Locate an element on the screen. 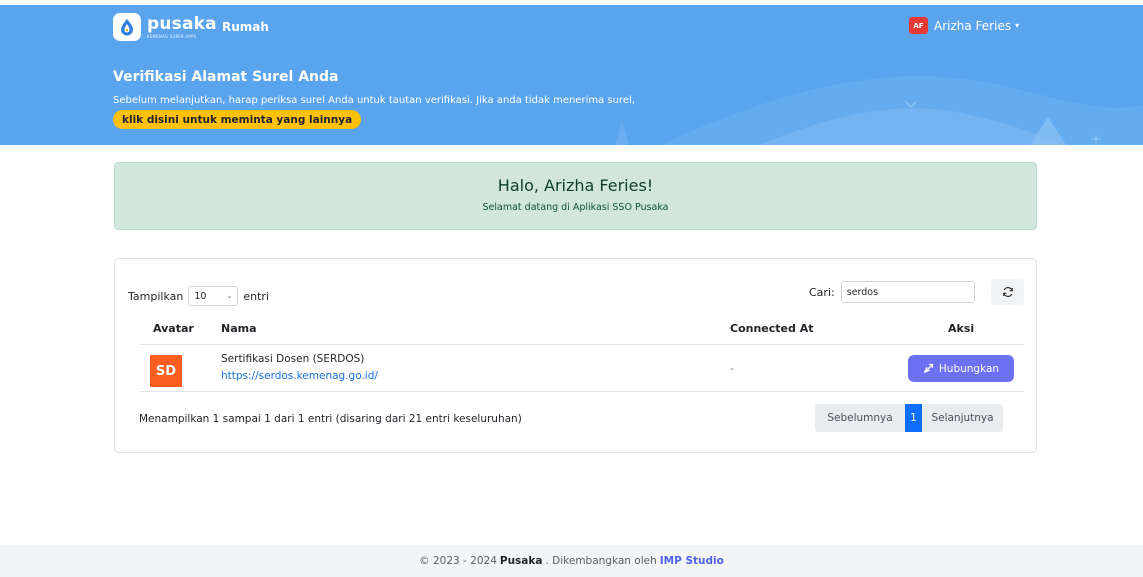 This screenshot has height=577, width=1143. verification-title: Verifikasi Alamat Surel Anda is located at coordinates (226, 77).